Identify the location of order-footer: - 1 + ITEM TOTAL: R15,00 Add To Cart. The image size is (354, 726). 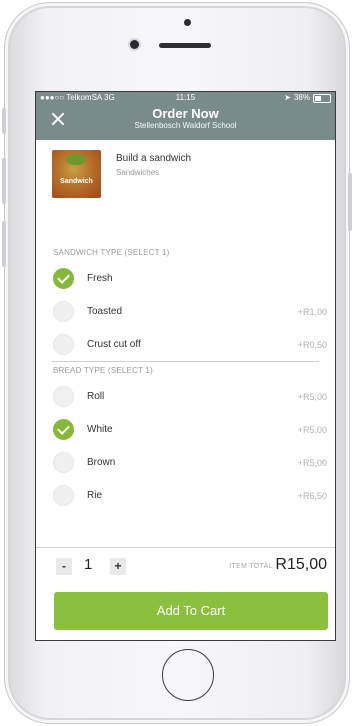
(185, 593).